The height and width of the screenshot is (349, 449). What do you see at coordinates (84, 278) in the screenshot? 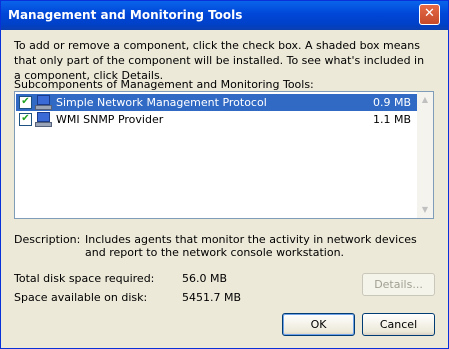
I see `total-disk-label: Total disk space required:` at bounding box center [84, 278].